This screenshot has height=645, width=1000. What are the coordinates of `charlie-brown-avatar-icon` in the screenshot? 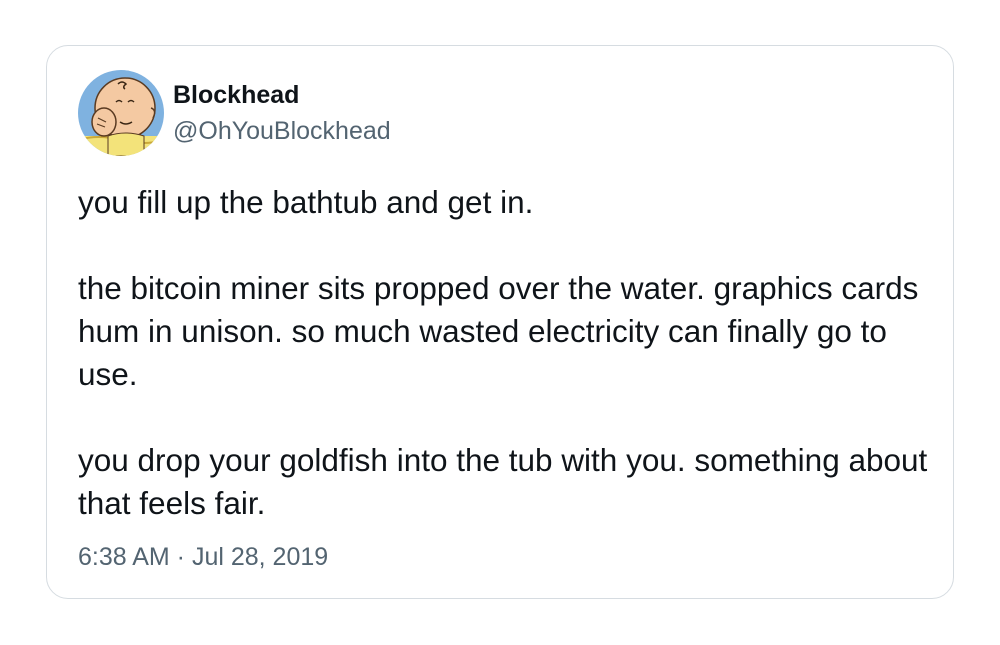 It's located at (121, 113).